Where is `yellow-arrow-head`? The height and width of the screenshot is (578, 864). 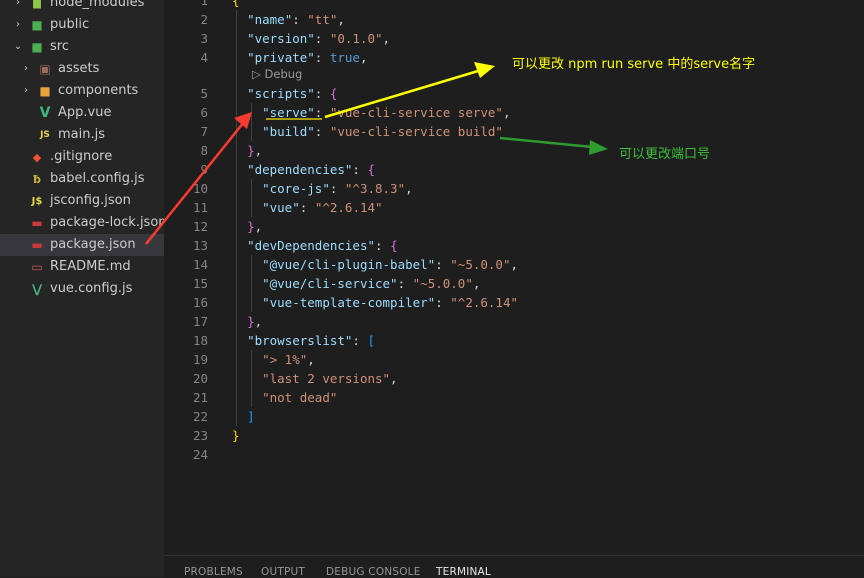
yellow-arrow-head is located at coordinates (484, 70).